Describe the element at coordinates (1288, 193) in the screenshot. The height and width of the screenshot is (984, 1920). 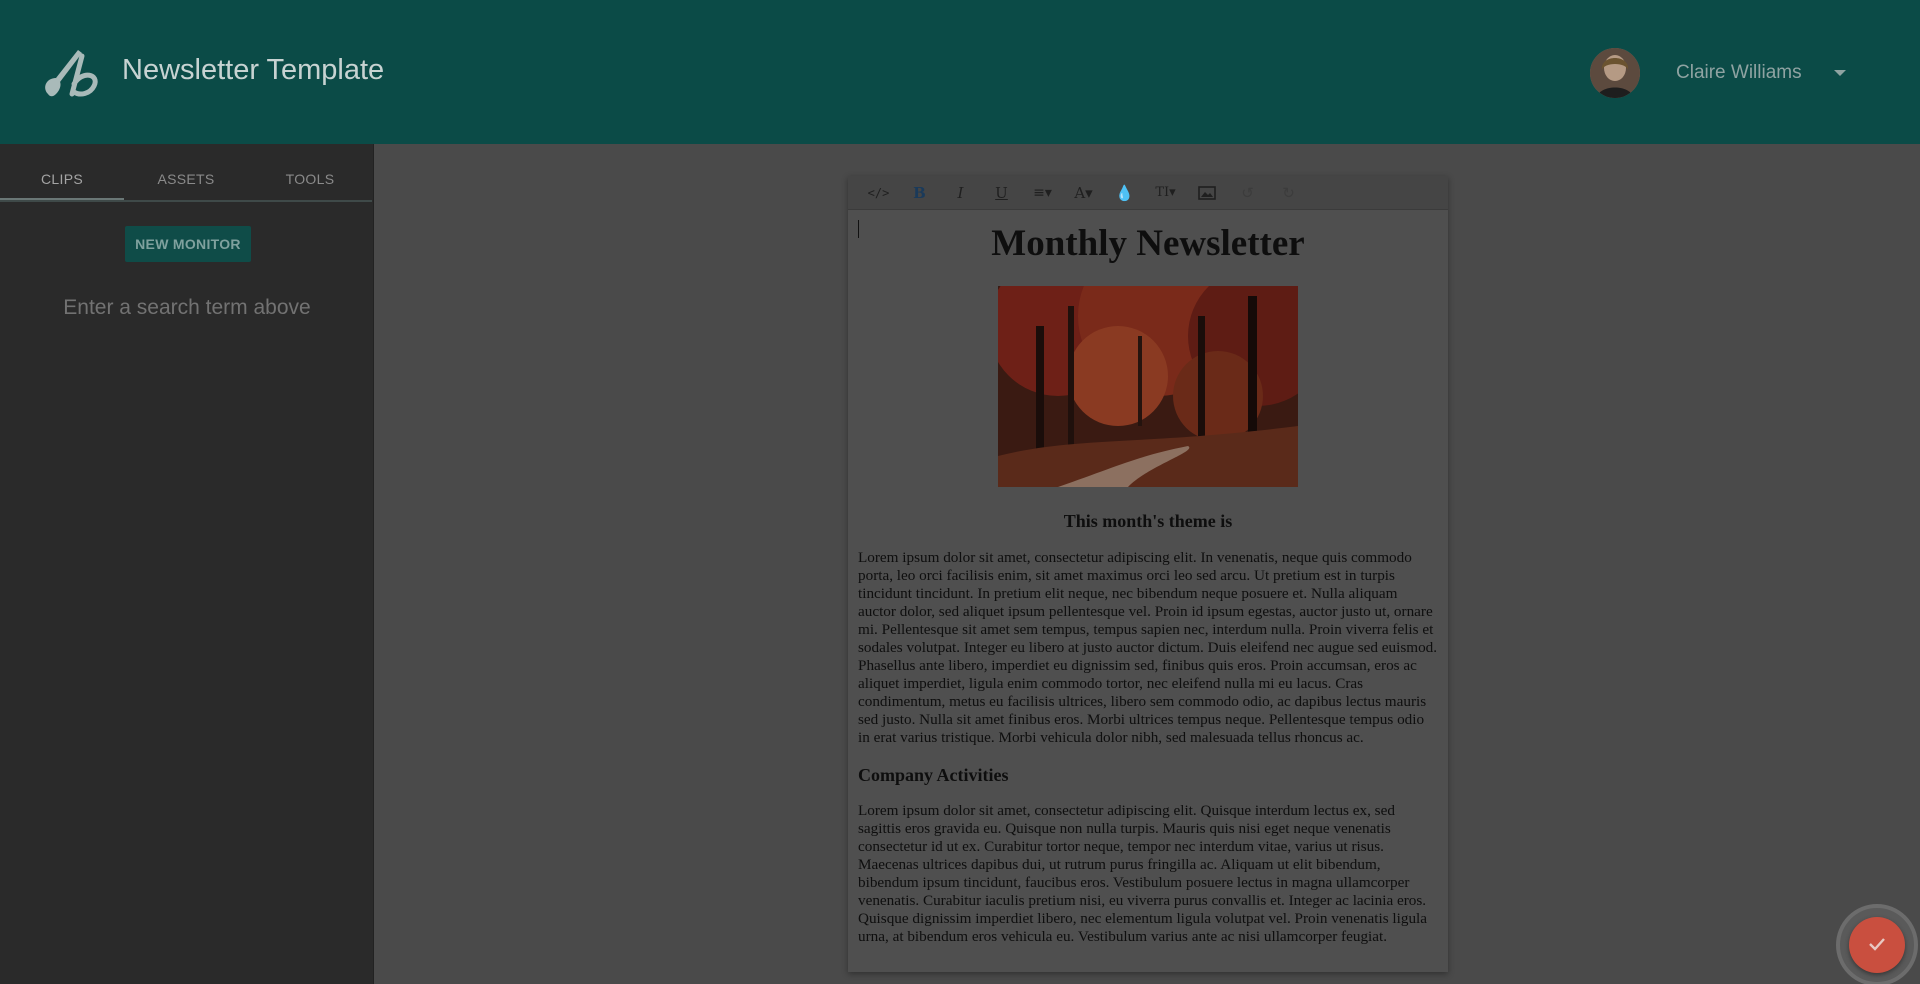
I see `redo-icon: ↻` at that location.